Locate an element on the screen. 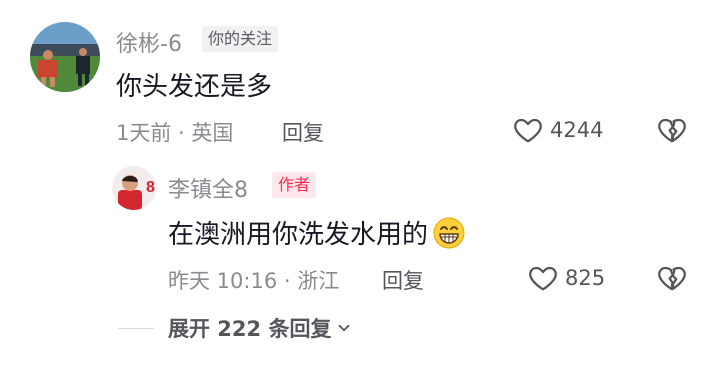 The height and width of the screenshot is (380, 720). reply-like-button: 825 is located at coordinates (566, 278).